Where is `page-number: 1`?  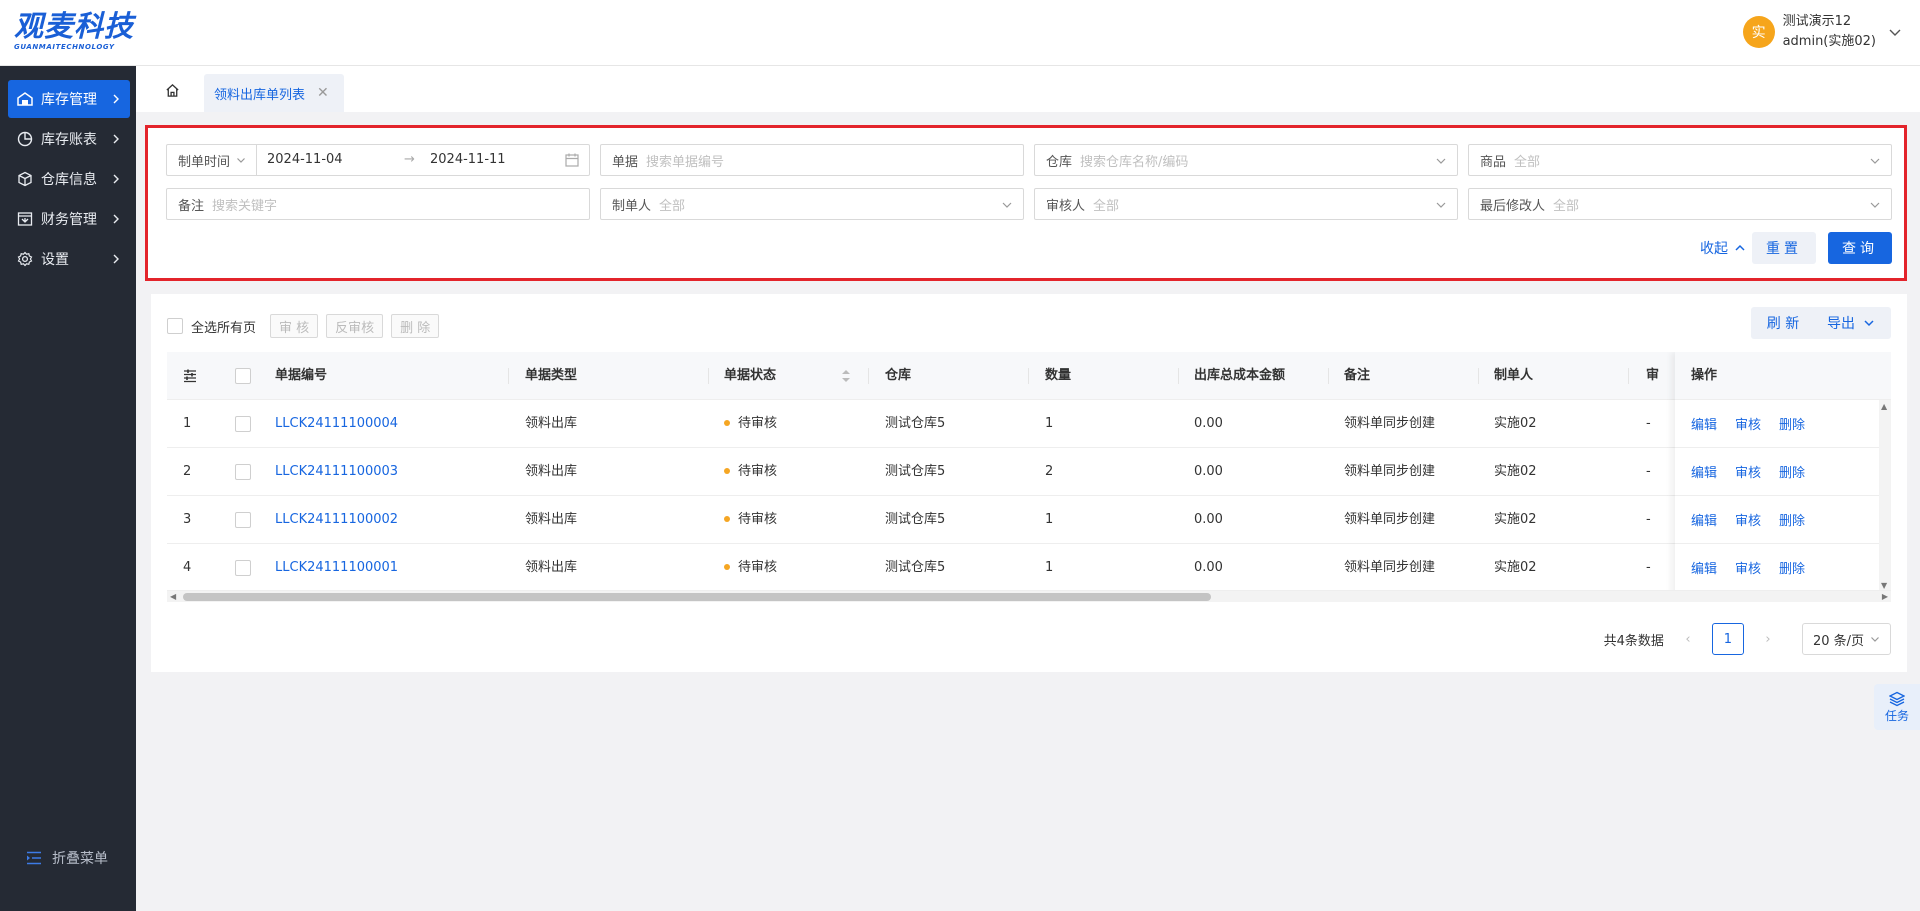 page-number: 1 is located at coordinates (1727, 639).